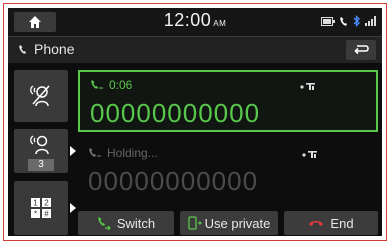 Image resolution: width=390 pixels, height=244 pixels. I want to click on page-title: Phone, so click(46, 49).